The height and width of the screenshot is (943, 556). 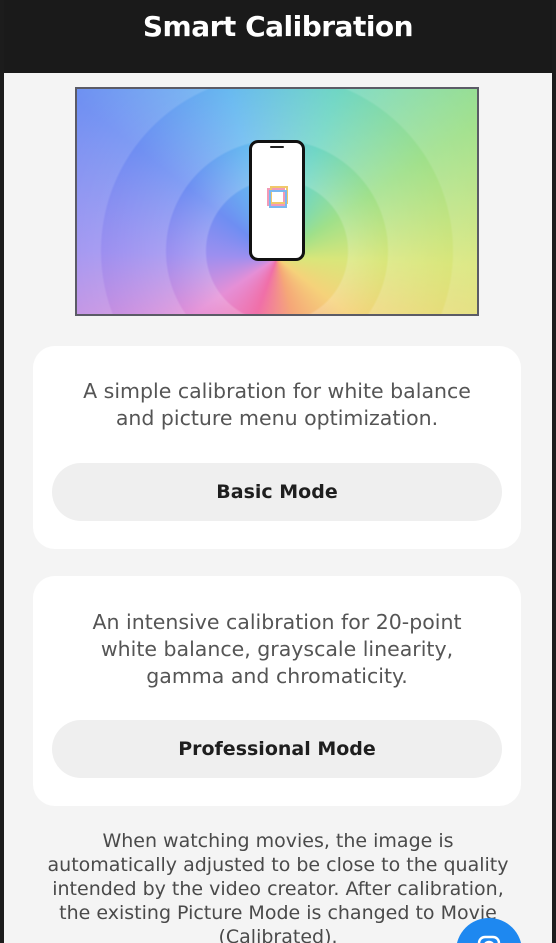 I want to click on professional-mode-button: Professional Mode, so click(x=277, y=749).